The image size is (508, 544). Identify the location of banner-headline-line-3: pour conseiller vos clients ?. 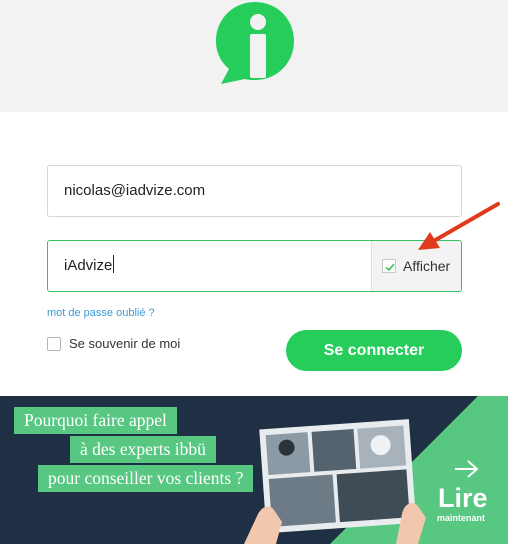
(146, 478).